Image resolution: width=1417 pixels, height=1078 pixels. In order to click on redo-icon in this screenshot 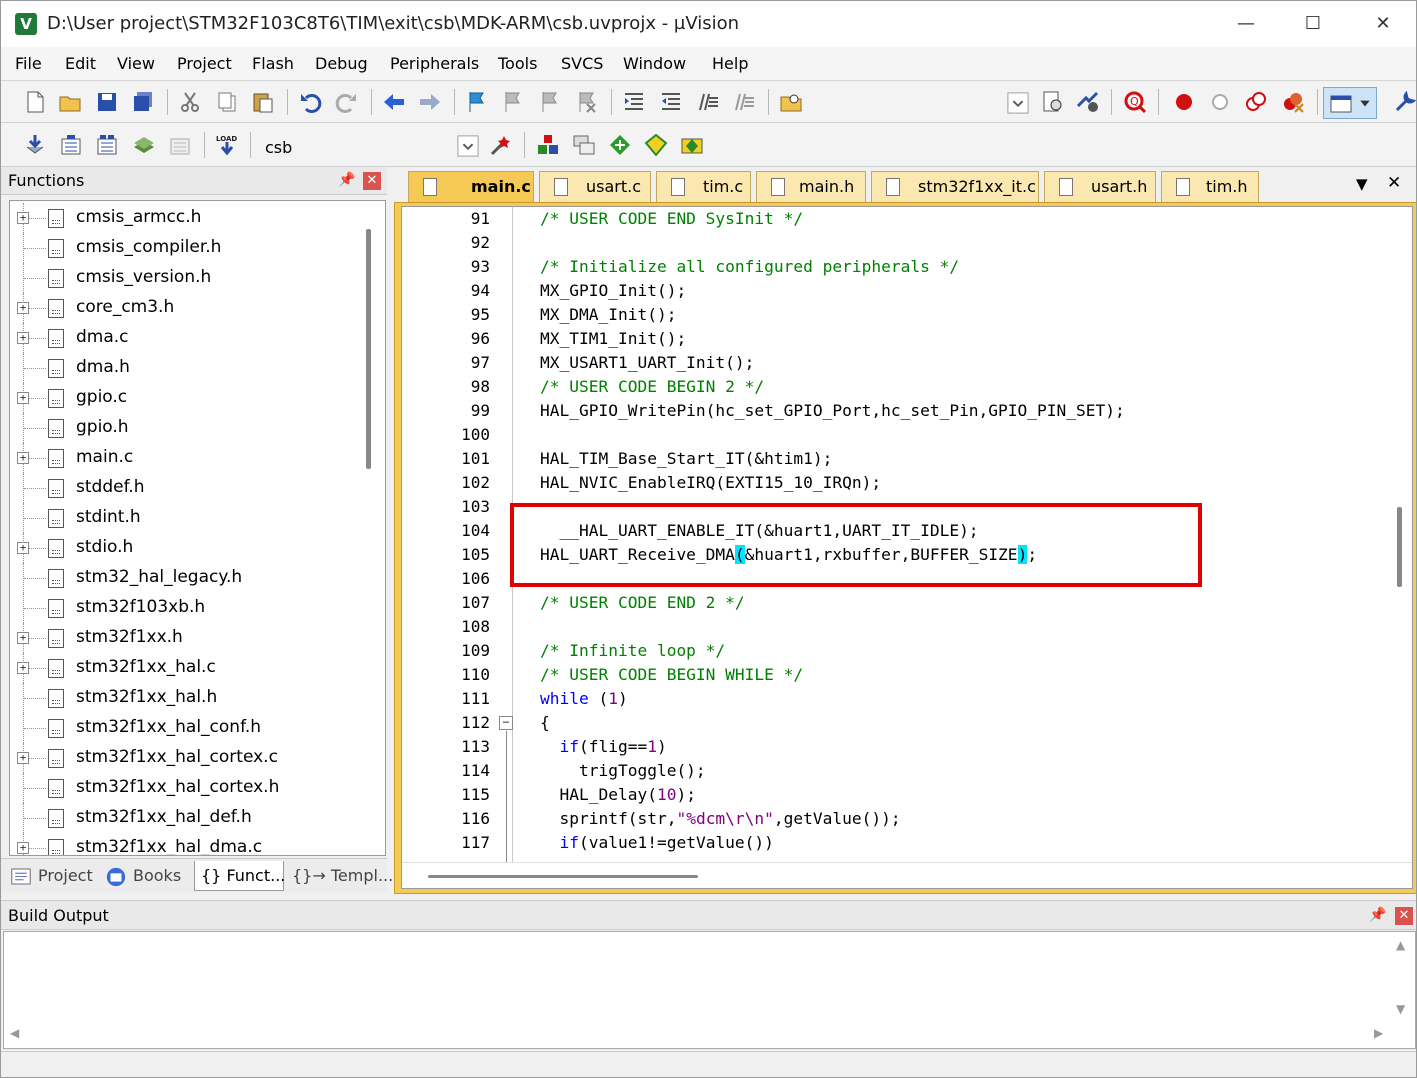, I will do `click(347, 102)`.